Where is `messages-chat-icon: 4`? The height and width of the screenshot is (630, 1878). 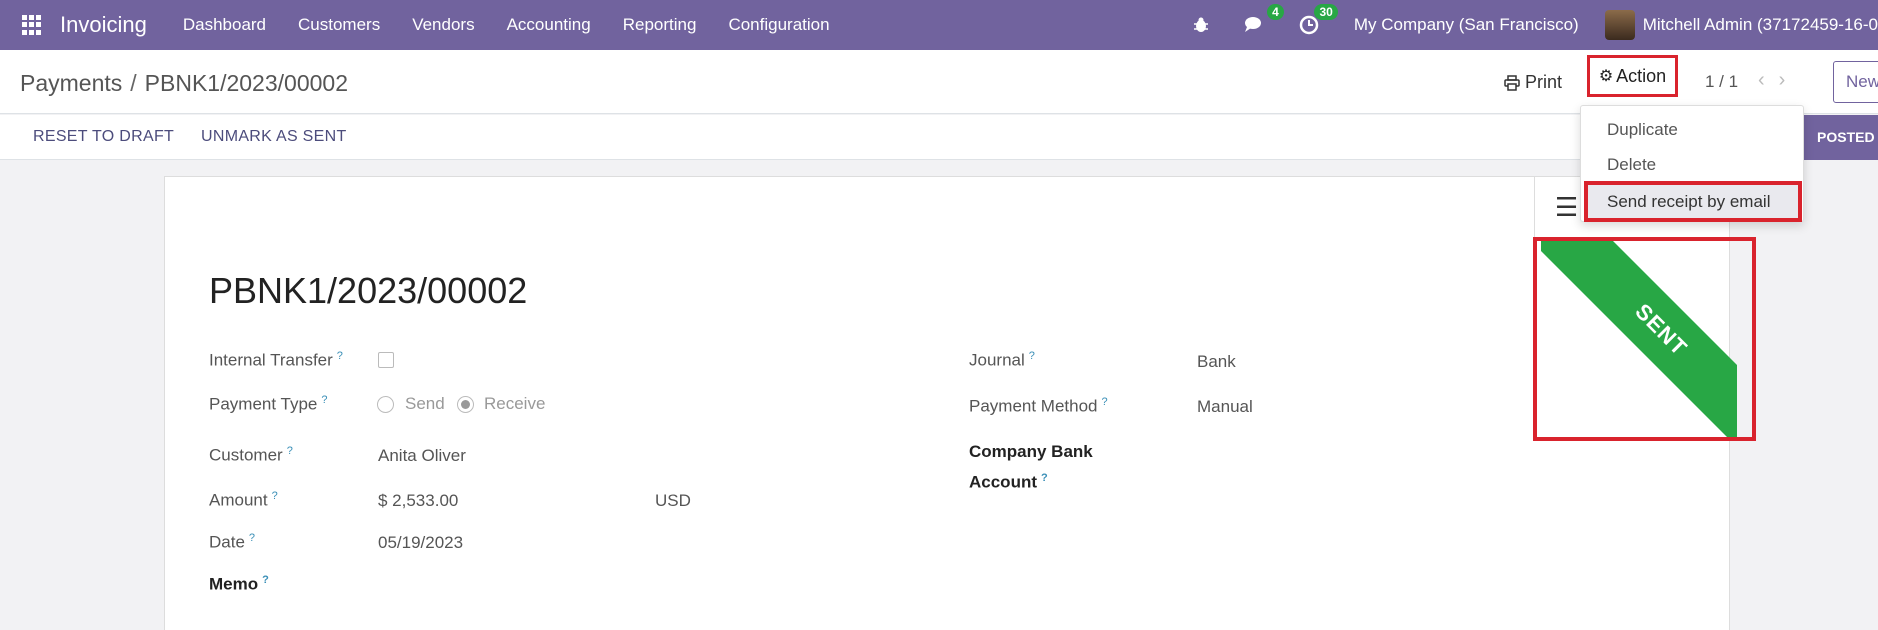 messages-chat-icon: 4 is located at coordinates (1264, 20).